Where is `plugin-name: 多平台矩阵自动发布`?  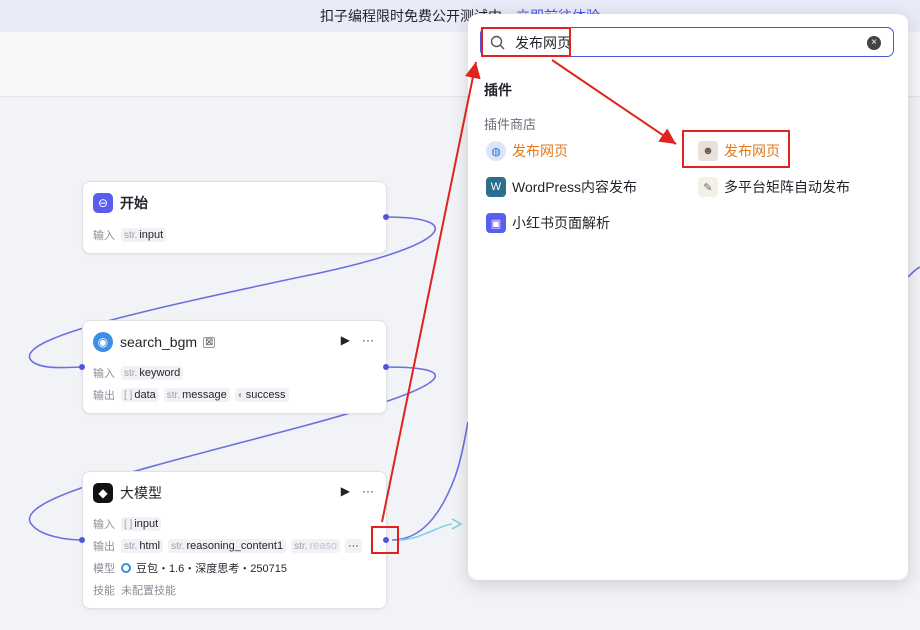 plugin-name: 多平台矩阵自动发布 is located at coordinates (787, 187).